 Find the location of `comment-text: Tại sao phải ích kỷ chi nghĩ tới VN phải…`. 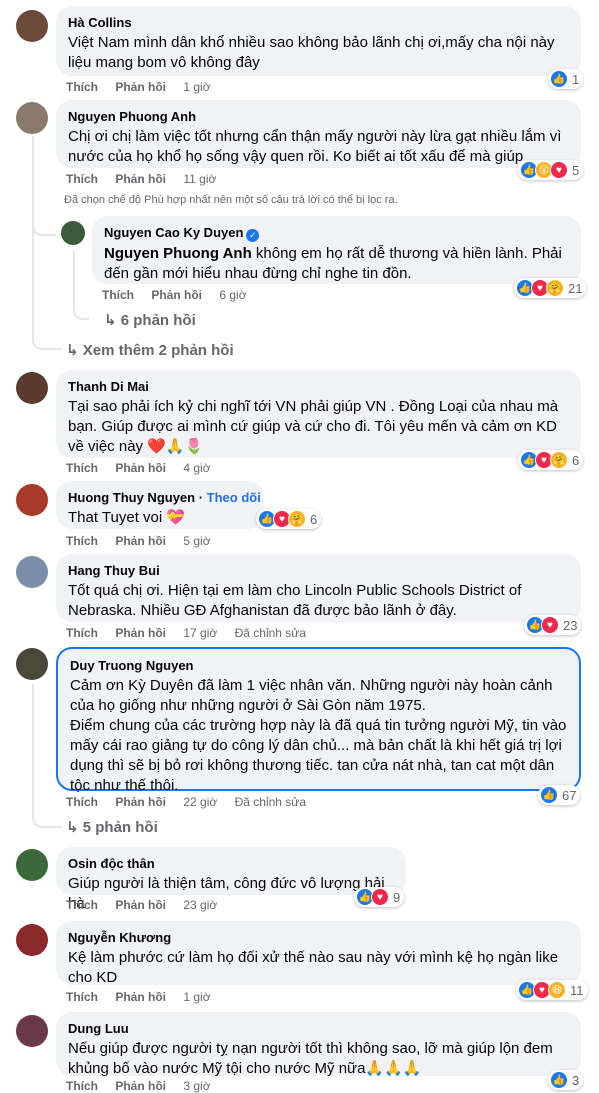

comment-text: Tại sao phải ích kỷ chi nghĩ tới VN phải… is located at coordinates (313, 426).